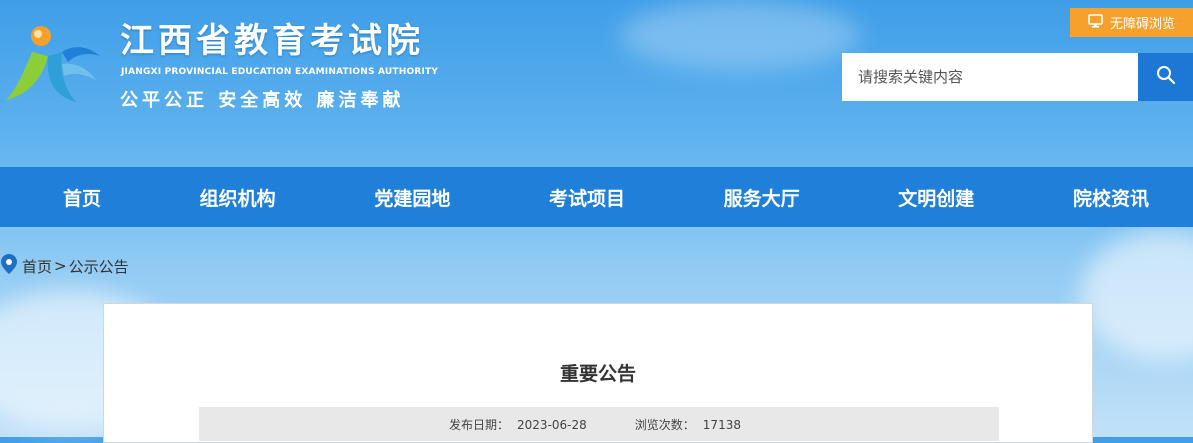 The height and width of the screenshot is (443, 1193). What do you see at coordinates (238, 197) in the screenshot?
I see `nav-item-organization: 组织机构` at bounding box center [238, 197].